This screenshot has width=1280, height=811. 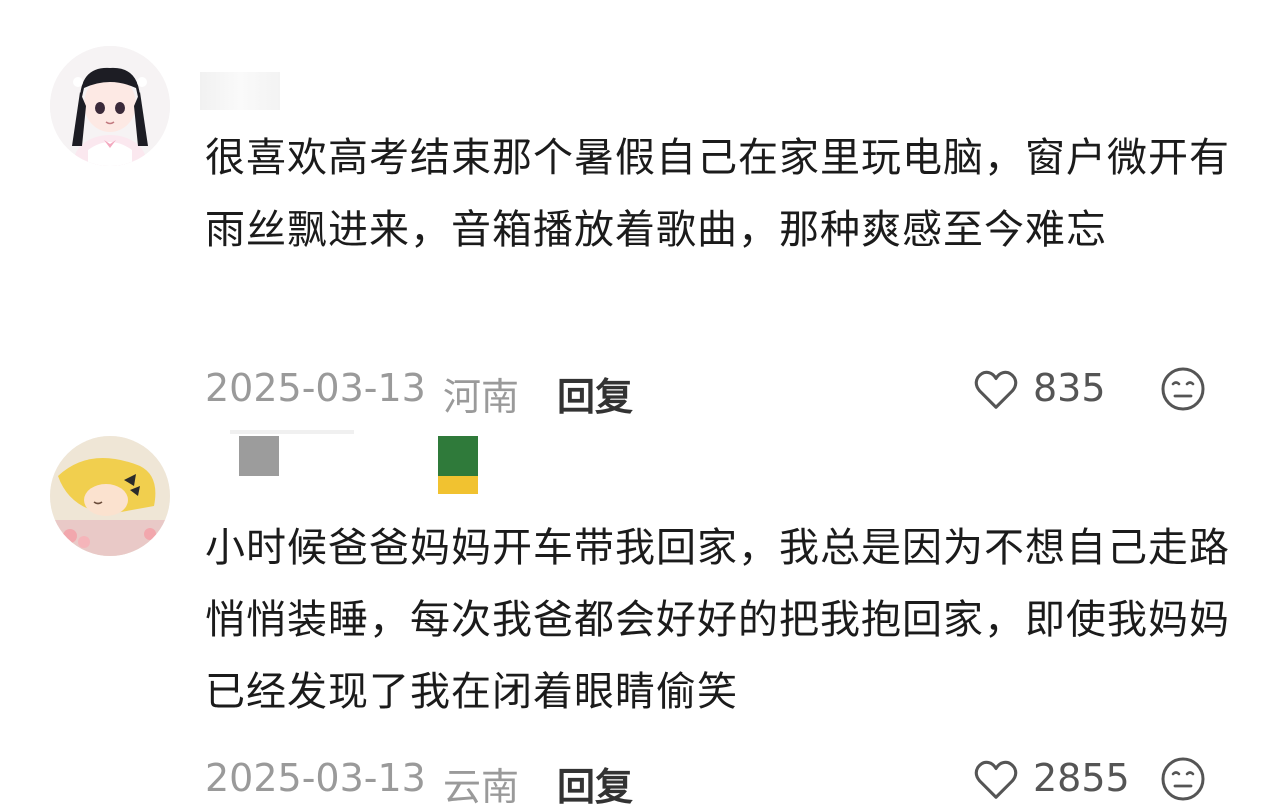 I want to click on comment-meta: 2025-03-13 河南 回复 835, so click(x=720, y=389).